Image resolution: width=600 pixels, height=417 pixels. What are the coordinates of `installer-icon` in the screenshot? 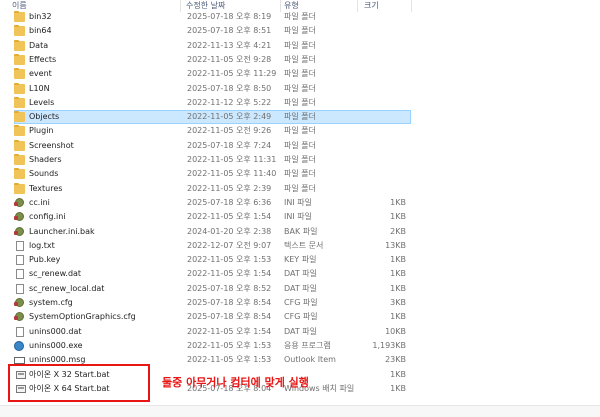 It's located at (19, 345).